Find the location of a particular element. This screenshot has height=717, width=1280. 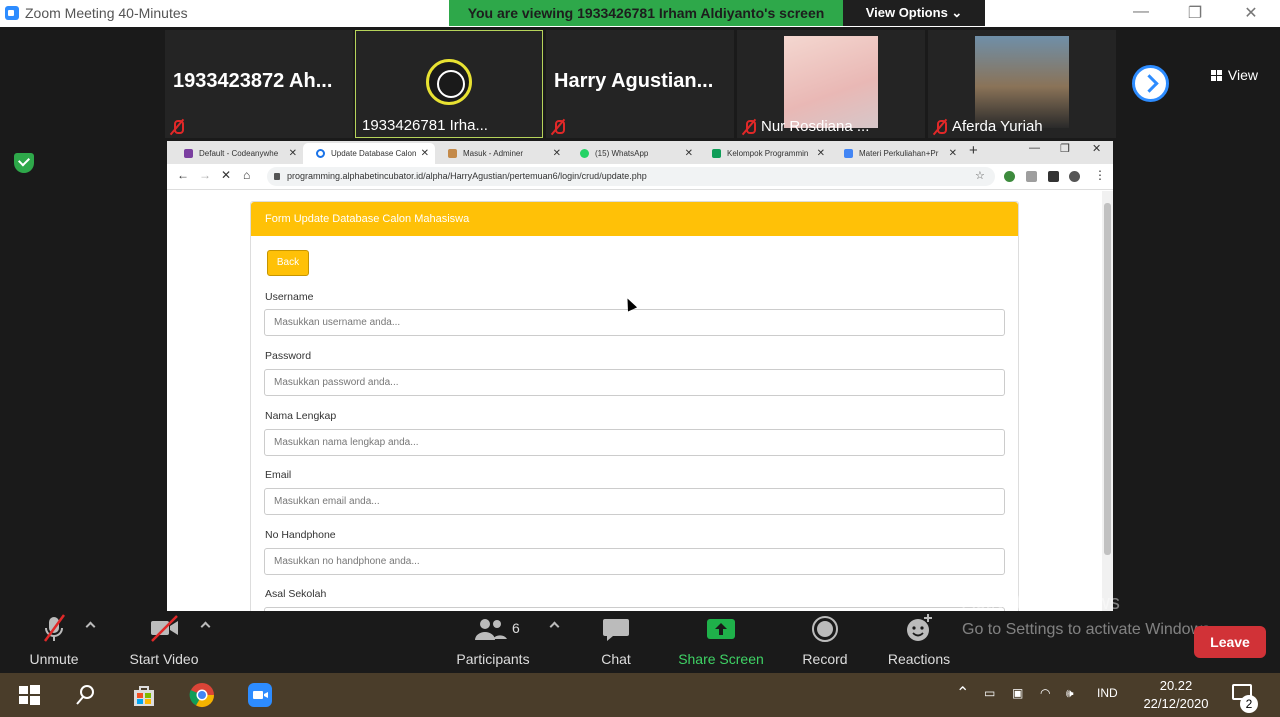

clock: 20.22 22/12/2020 is located at coordinates (1176, 695).